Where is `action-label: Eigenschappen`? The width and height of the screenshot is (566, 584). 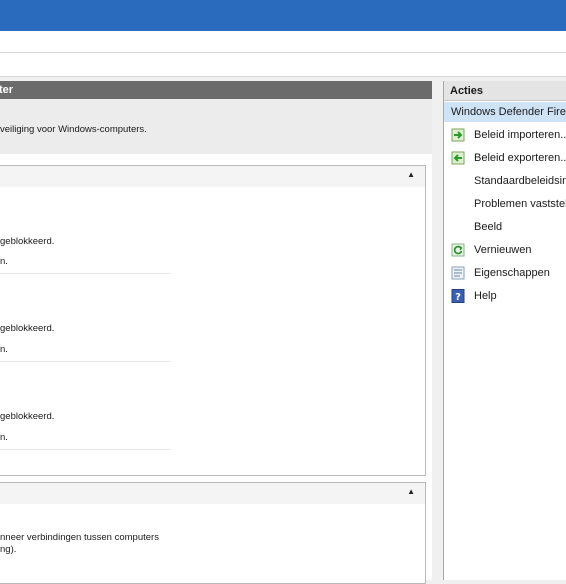
action-label: Eigenschappen is located at coordinates (512, 273).